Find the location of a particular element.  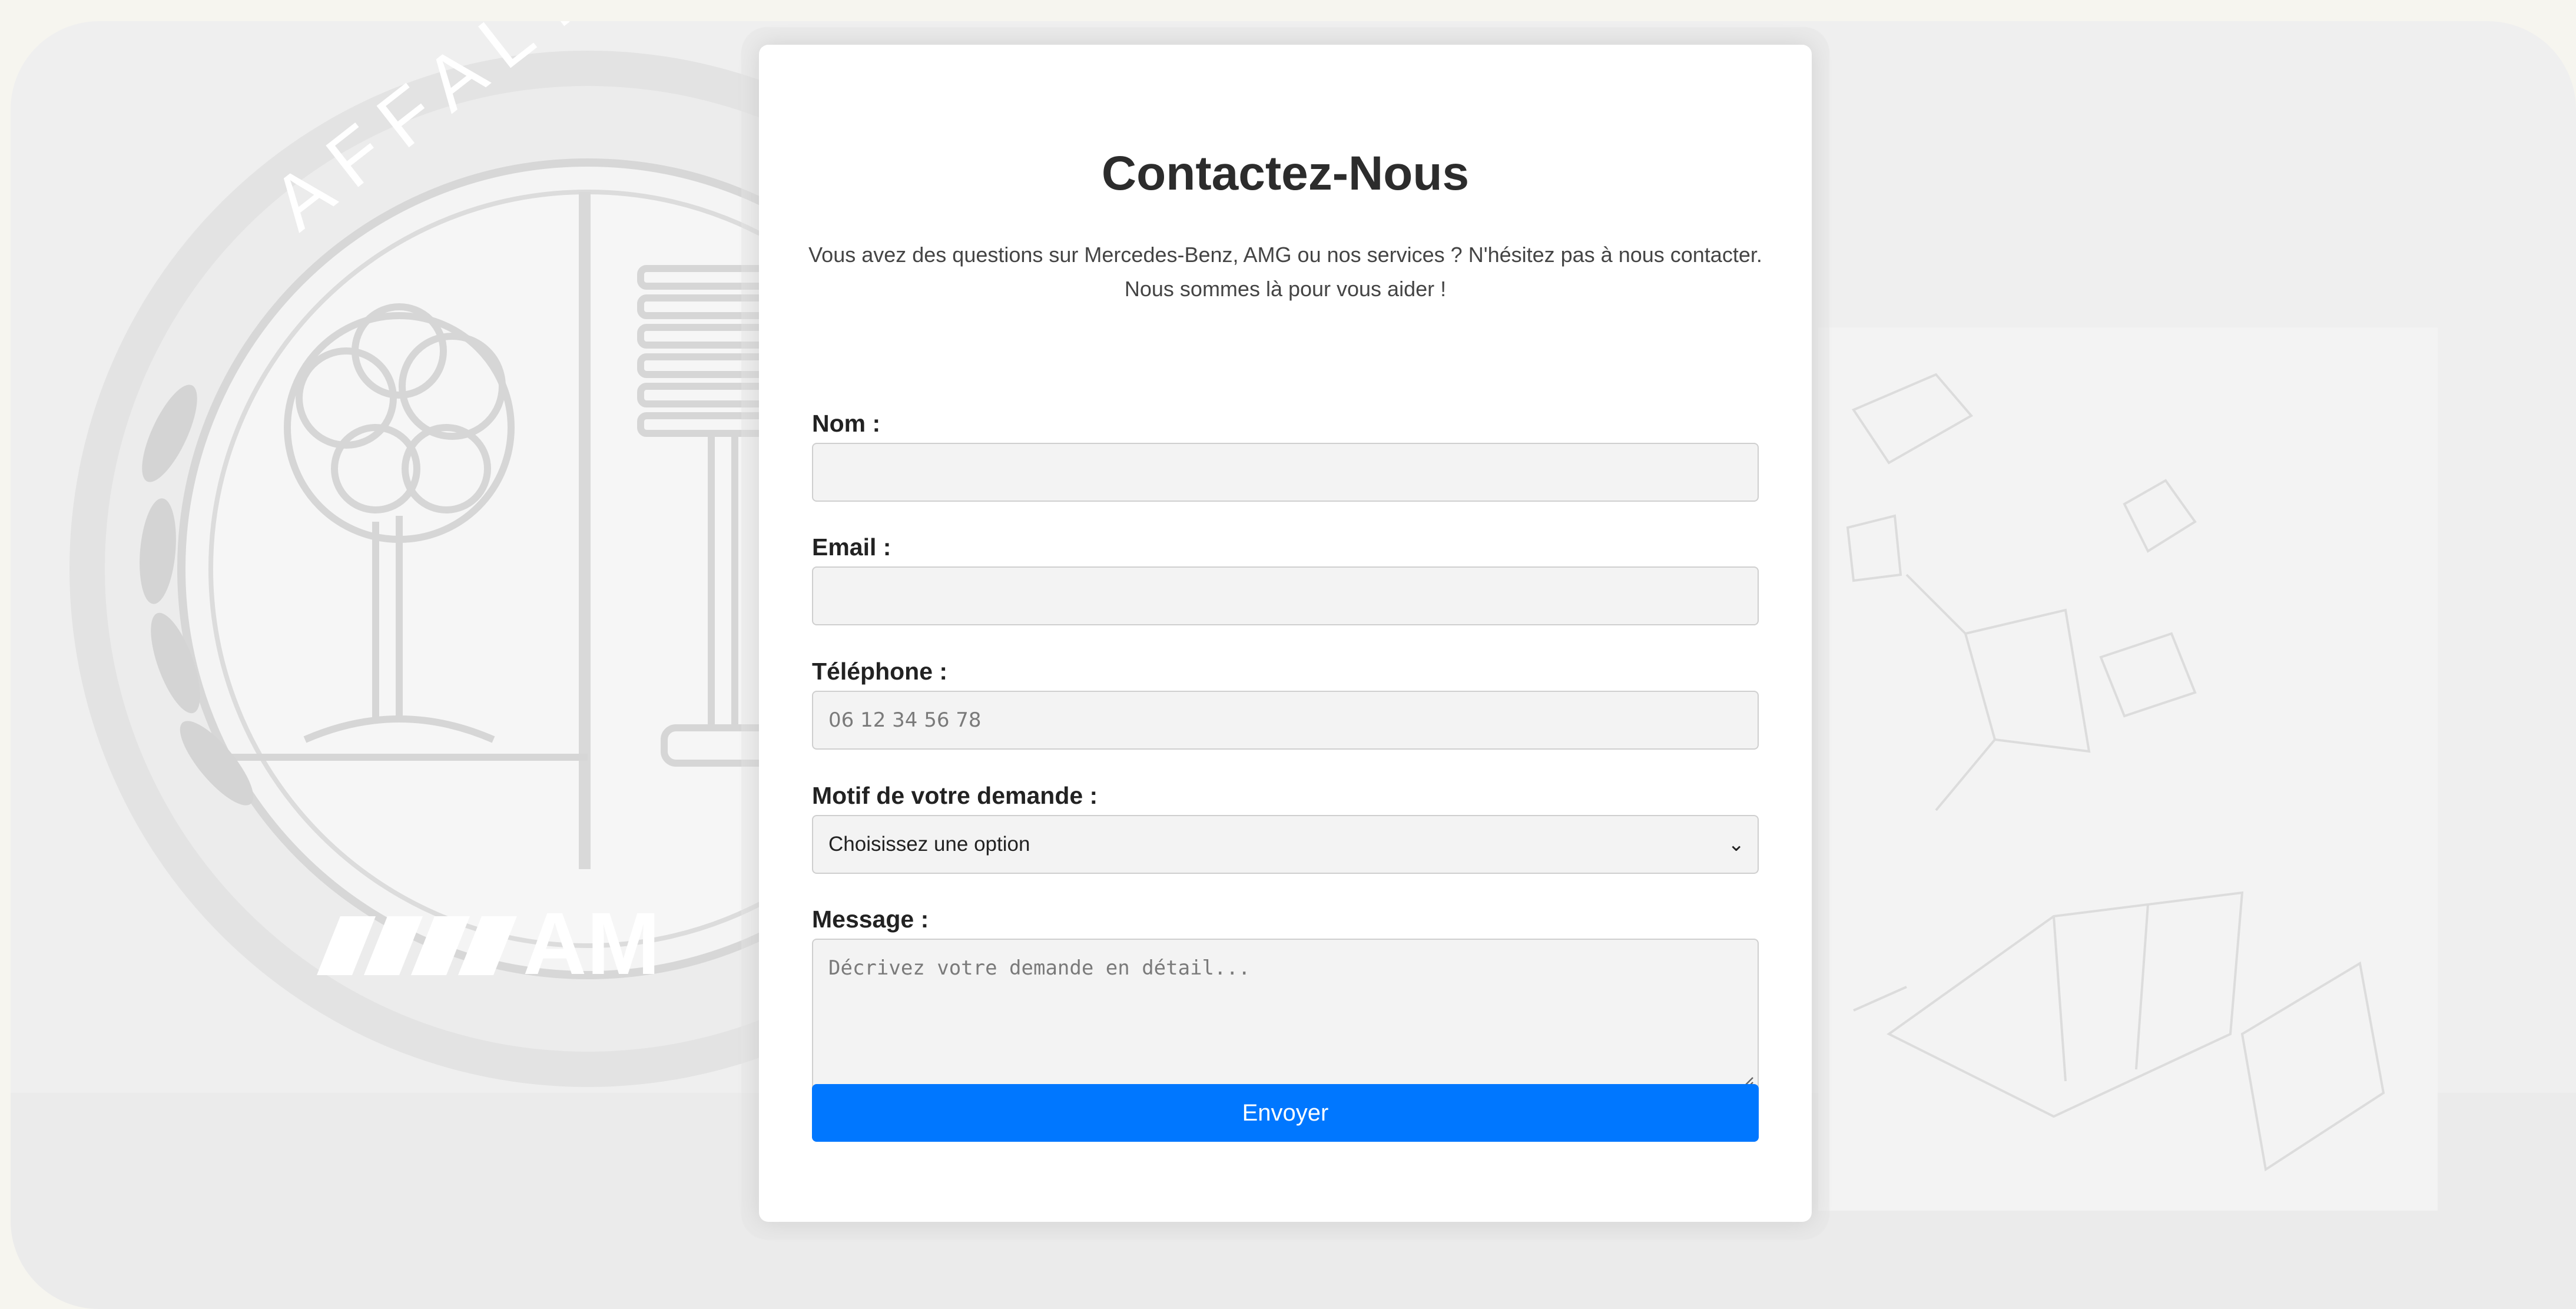

page-title: Contactez-Nous is located at coordinates (1285, 173).